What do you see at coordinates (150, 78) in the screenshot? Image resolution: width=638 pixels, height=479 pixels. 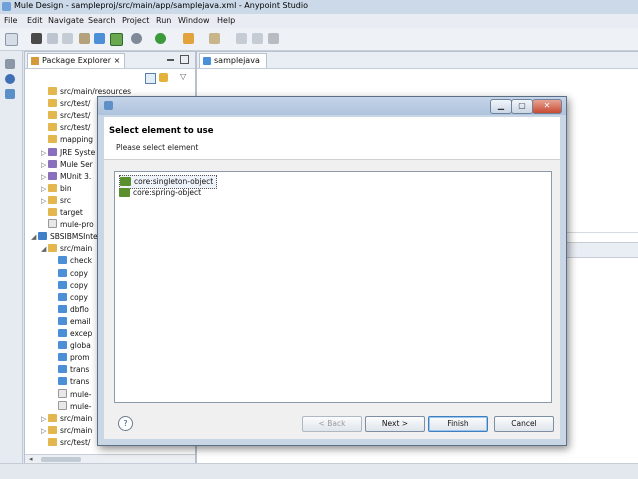 I see `collapse-all-icon` at bounding box center [150, 78].